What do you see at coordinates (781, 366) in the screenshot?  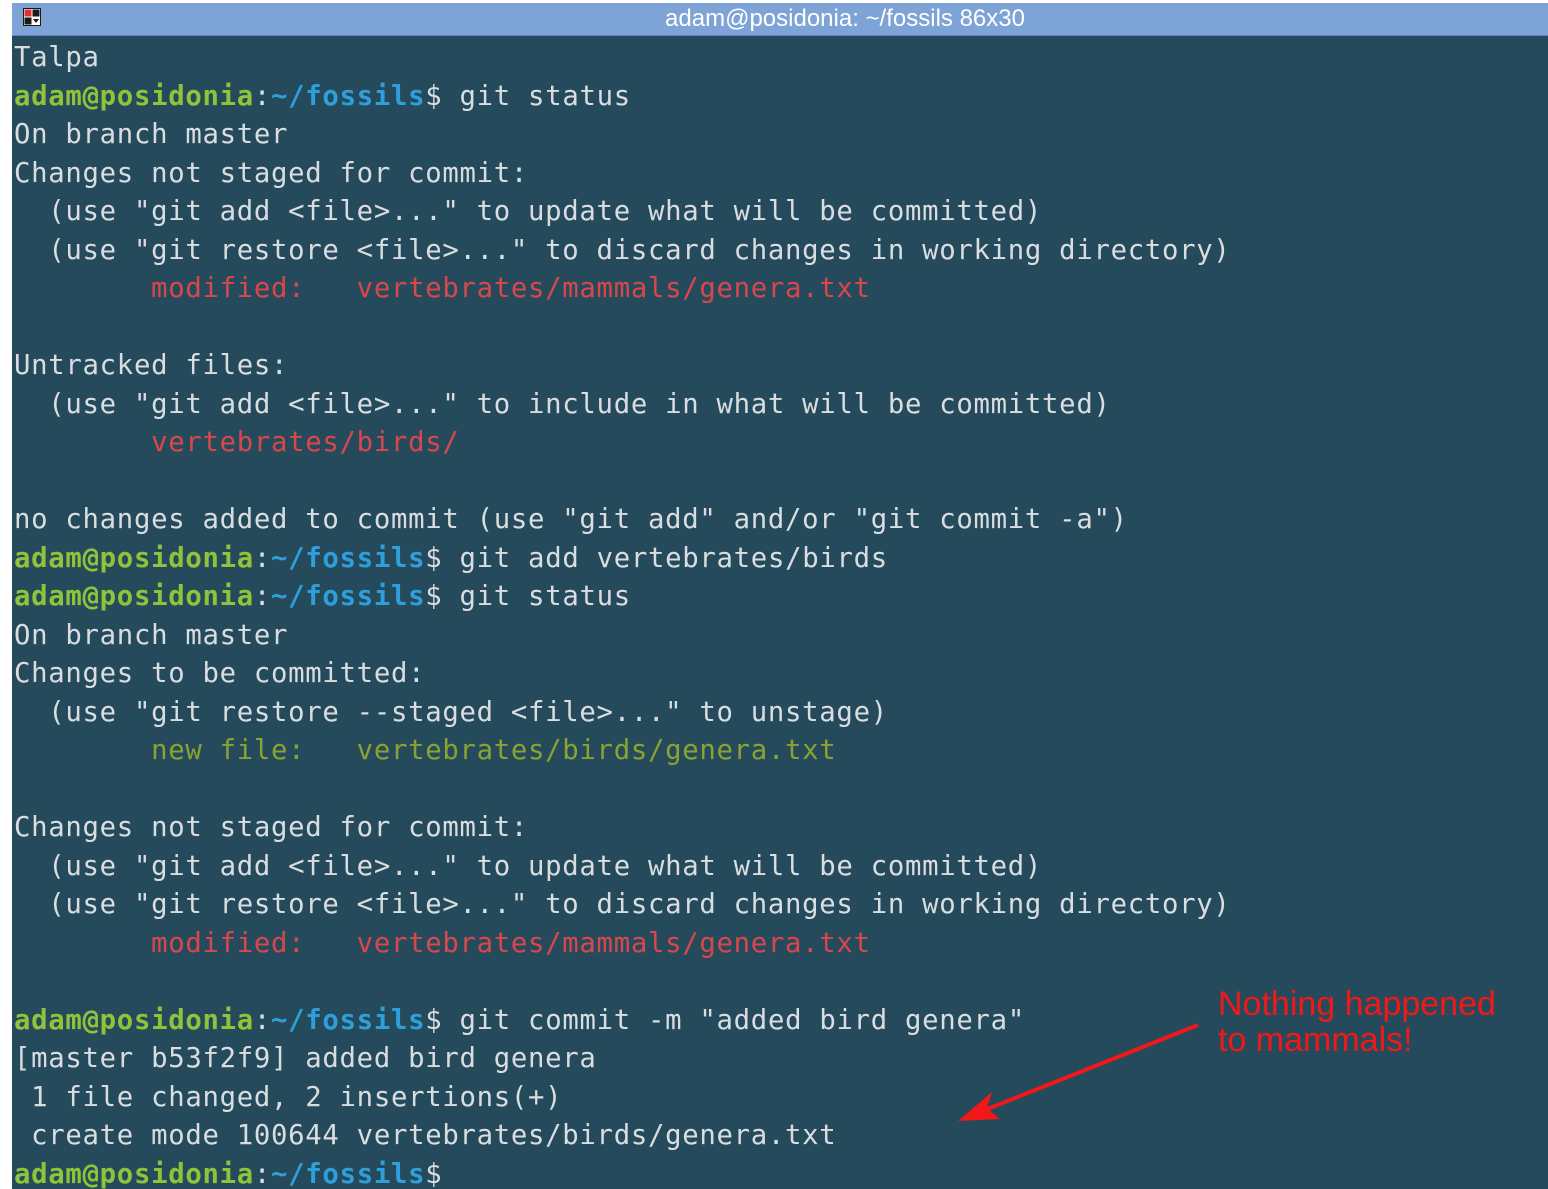 I see `output-line: Untracked files:` at bounding box center [781, 366].